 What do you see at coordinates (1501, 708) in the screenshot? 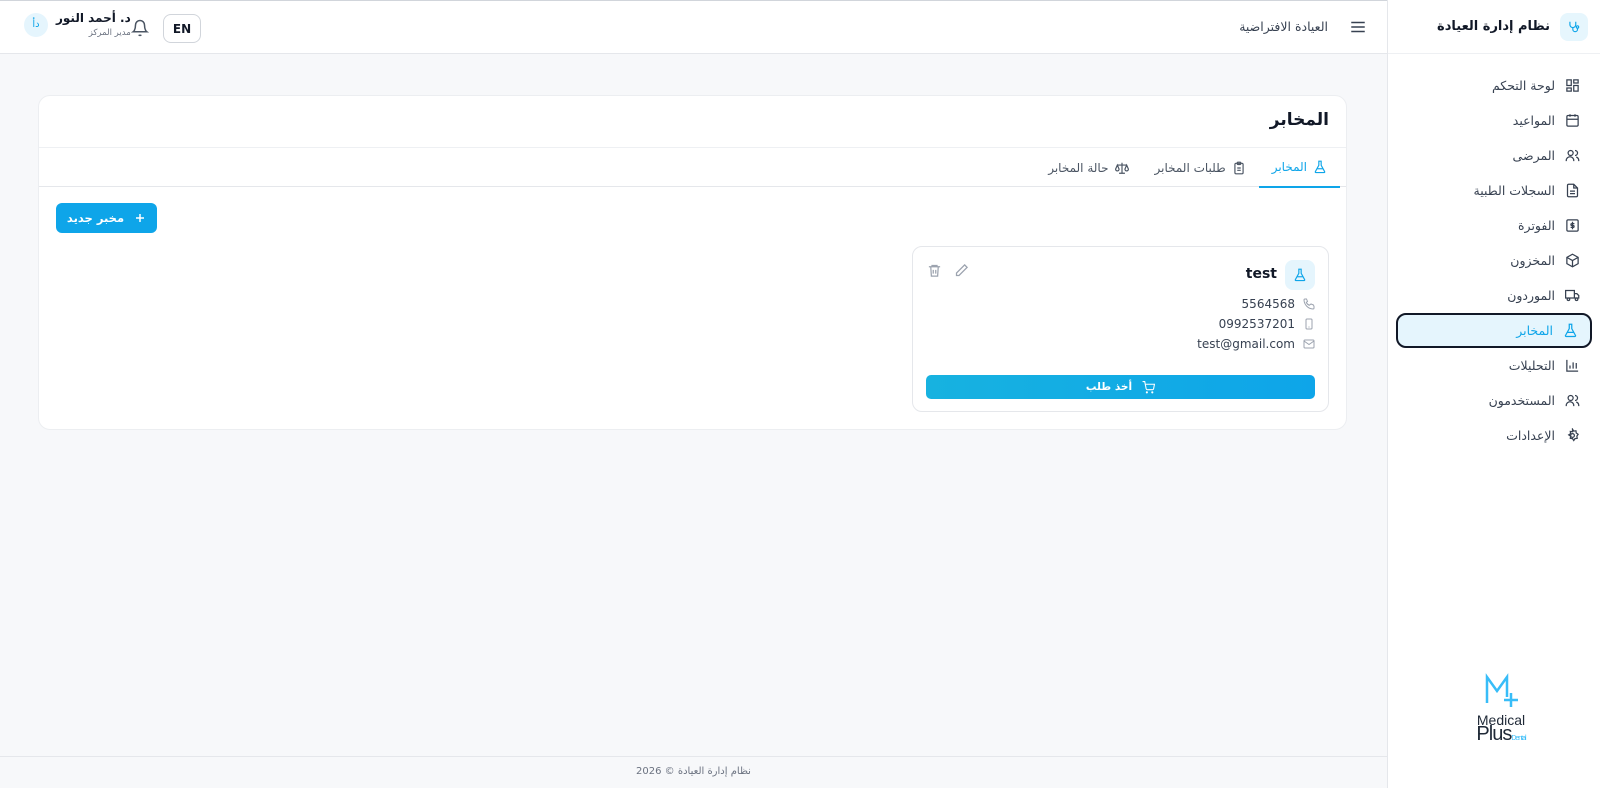
I see `medical-plus-logo: Medical PlusDental` at bounding box center [1501, 708].